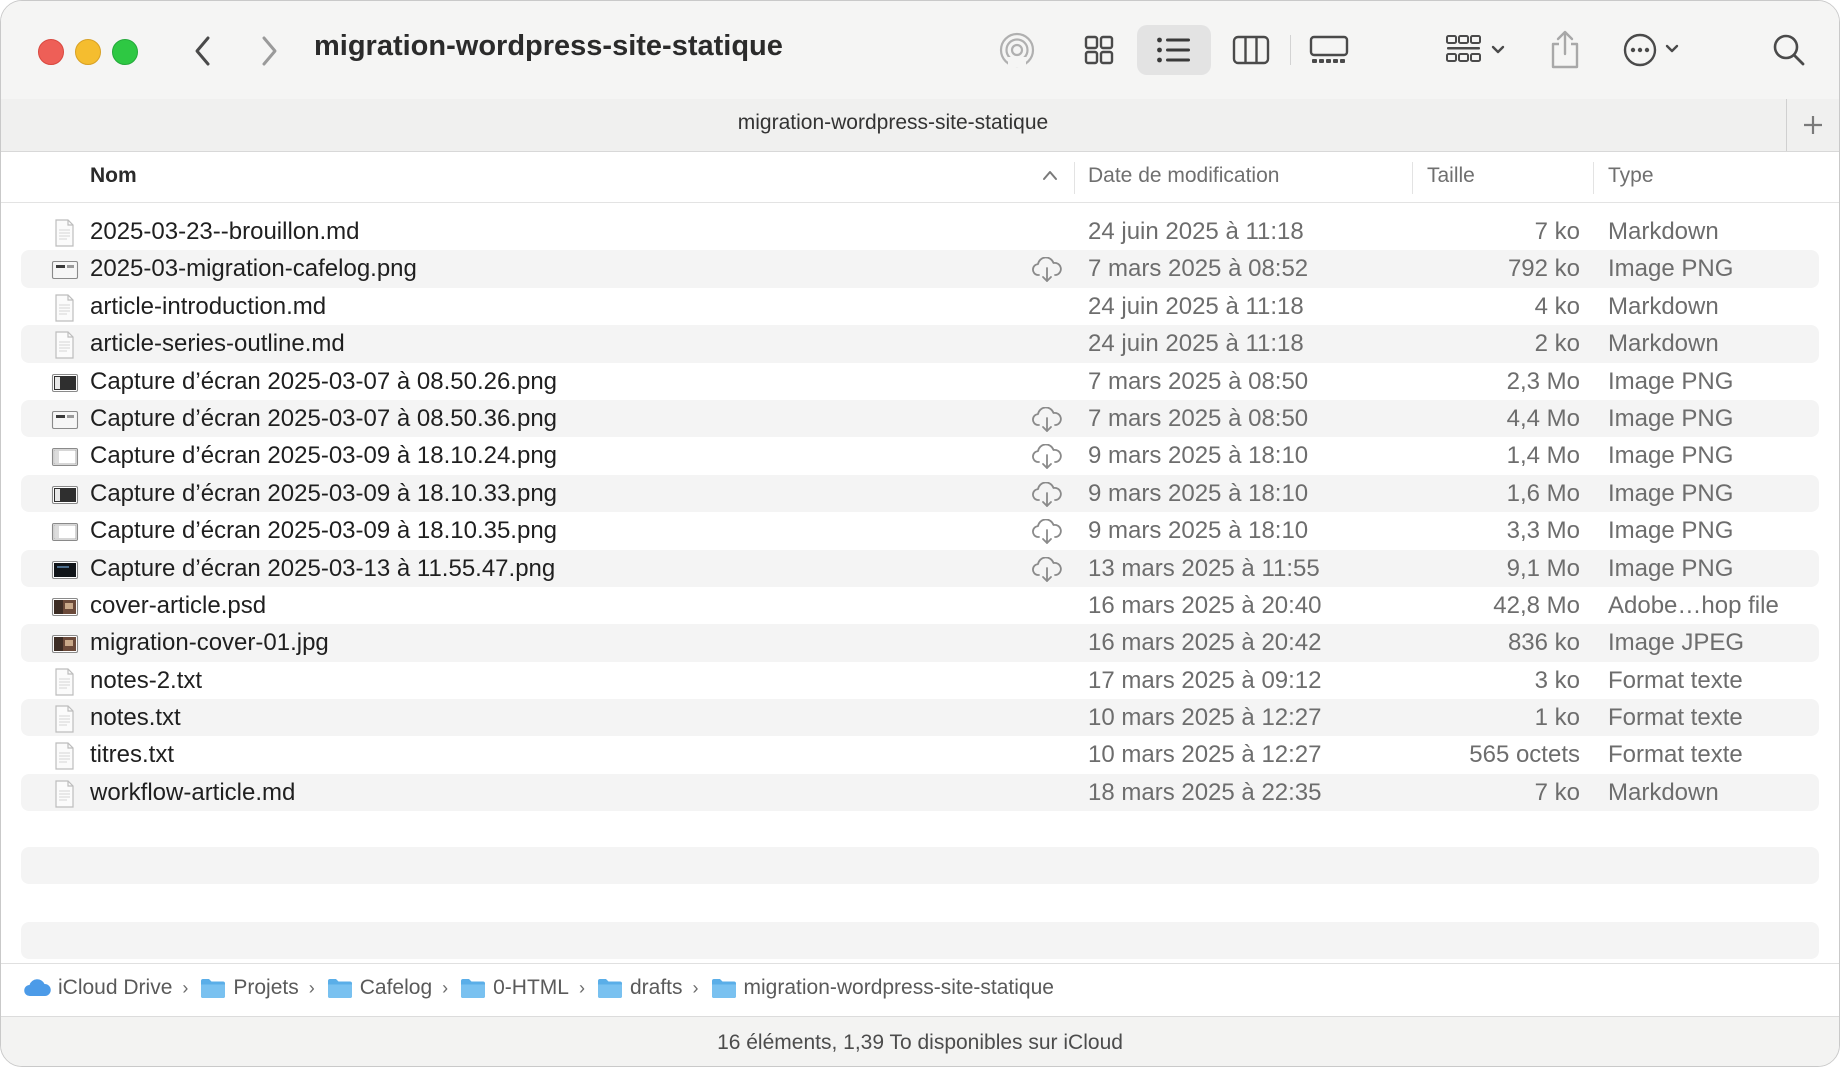 The height and width of the screenshot is (1067, 1840). What do you see at coordinates (146, 681) in the screenshot?
I see `file-name: notes-2.txt` at bounding box center [146, 681].